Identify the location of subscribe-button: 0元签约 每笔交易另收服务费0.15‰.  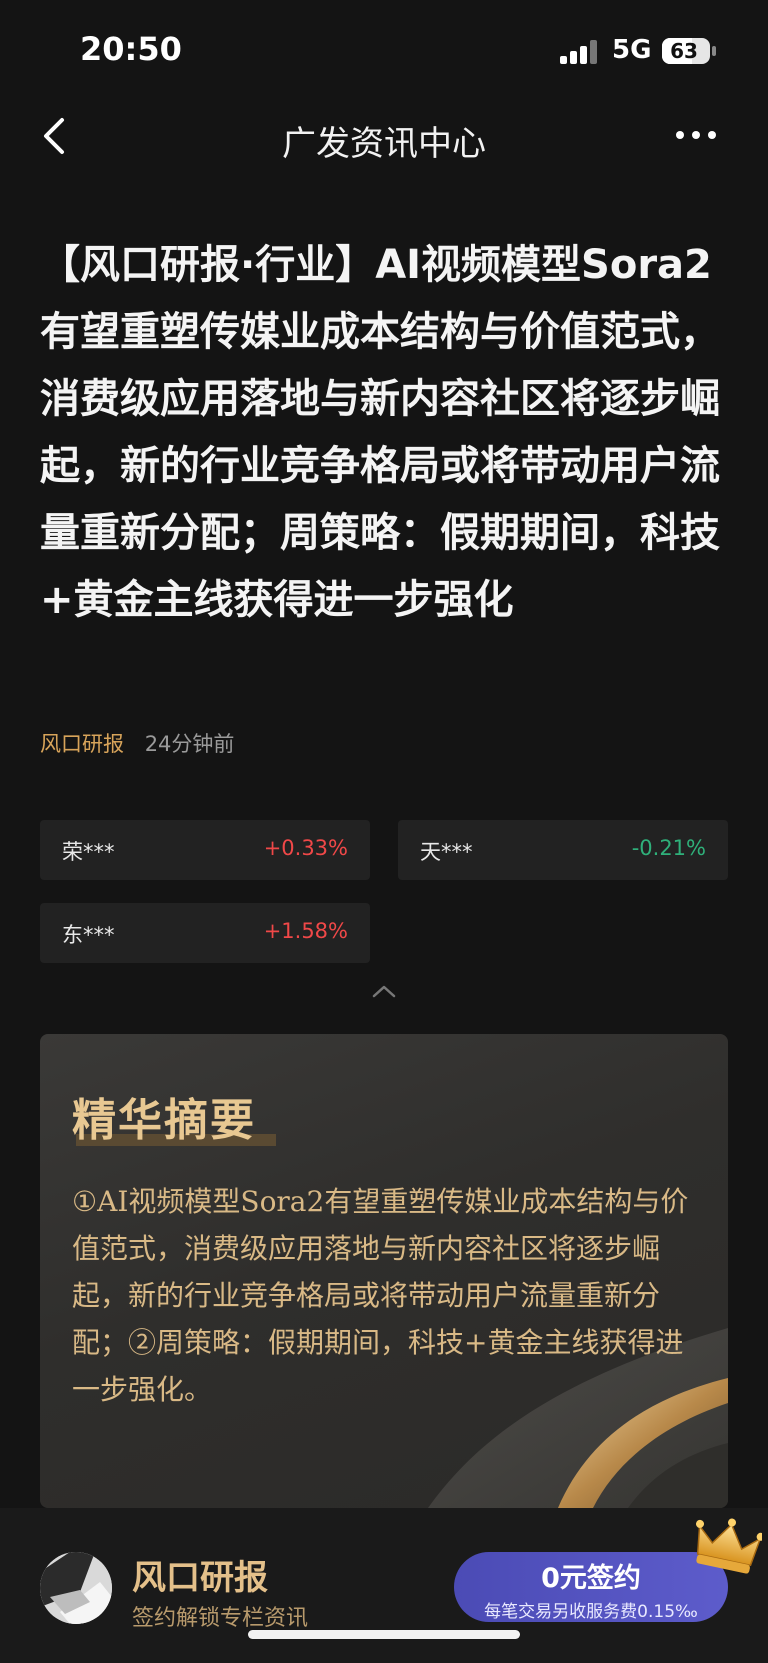
(591, 1587).